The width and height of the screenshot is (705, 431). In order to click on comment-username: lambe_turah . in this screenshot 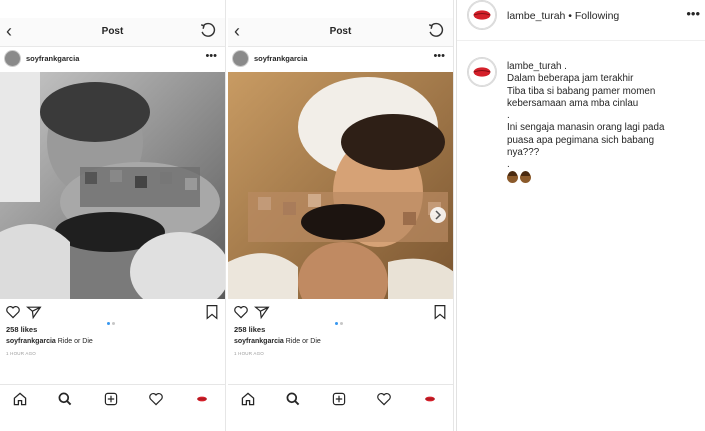, I will do `click(602, 67)`.